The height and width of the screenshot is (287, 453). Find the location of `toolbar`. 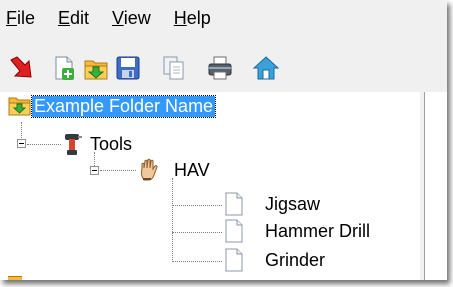

toolbar is located at coordinates (223, 72).